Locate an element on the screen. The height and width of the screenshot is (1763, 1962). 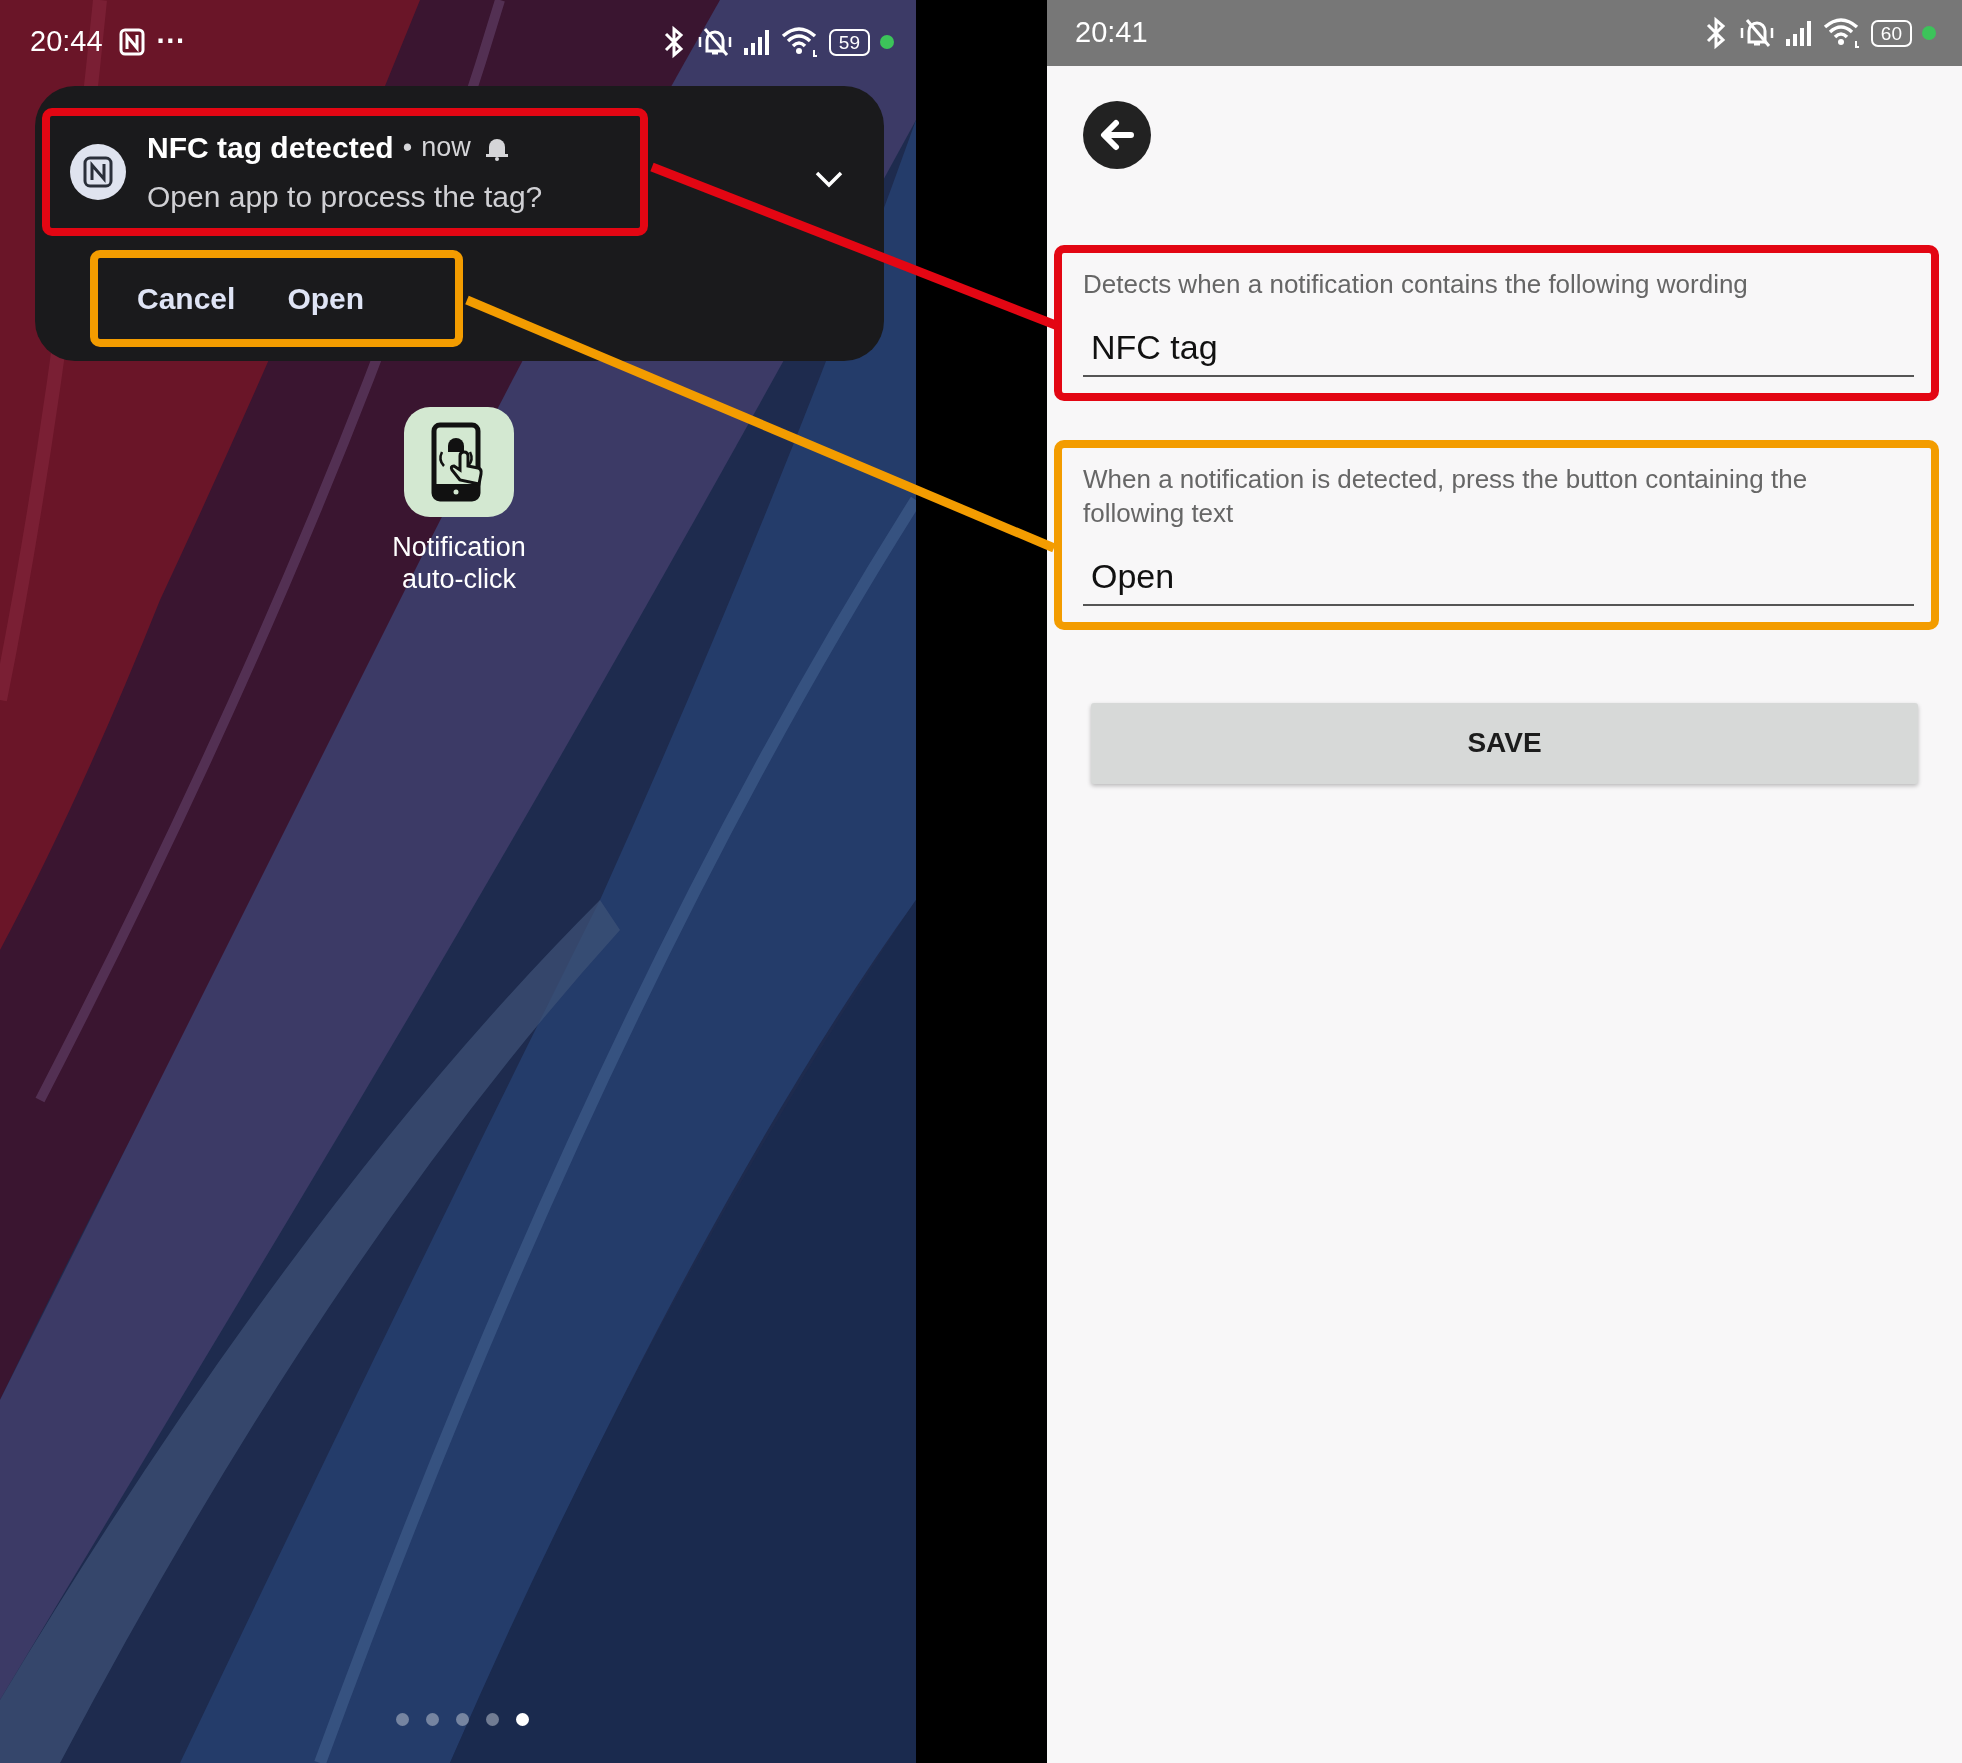
privacy-dot-icon is located at coordinates (1929, 33).